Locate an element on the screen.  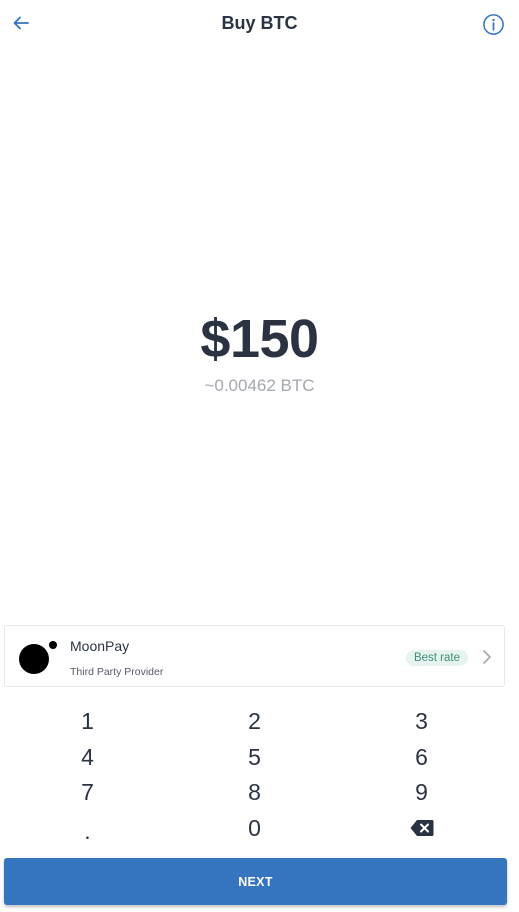
key-8: 8 is located at coordinates (254, 793).